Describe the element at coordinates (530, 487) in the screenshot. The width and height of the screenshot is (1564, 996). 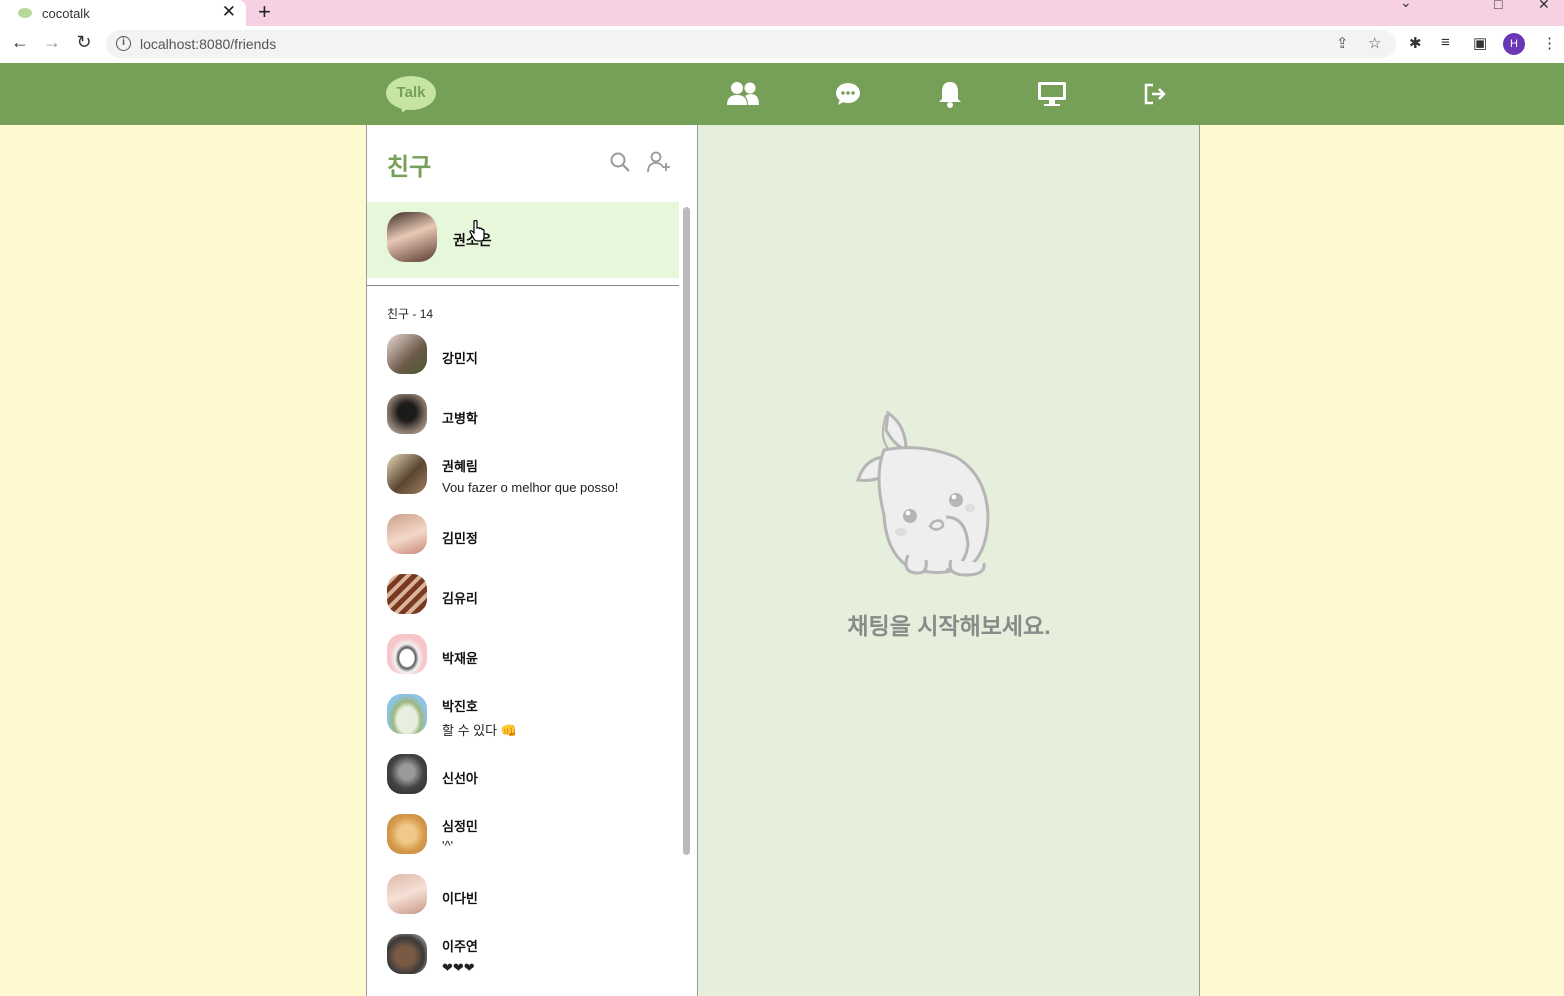
I see `friend-status: Vou fazer o melhor que posso!` at that location.